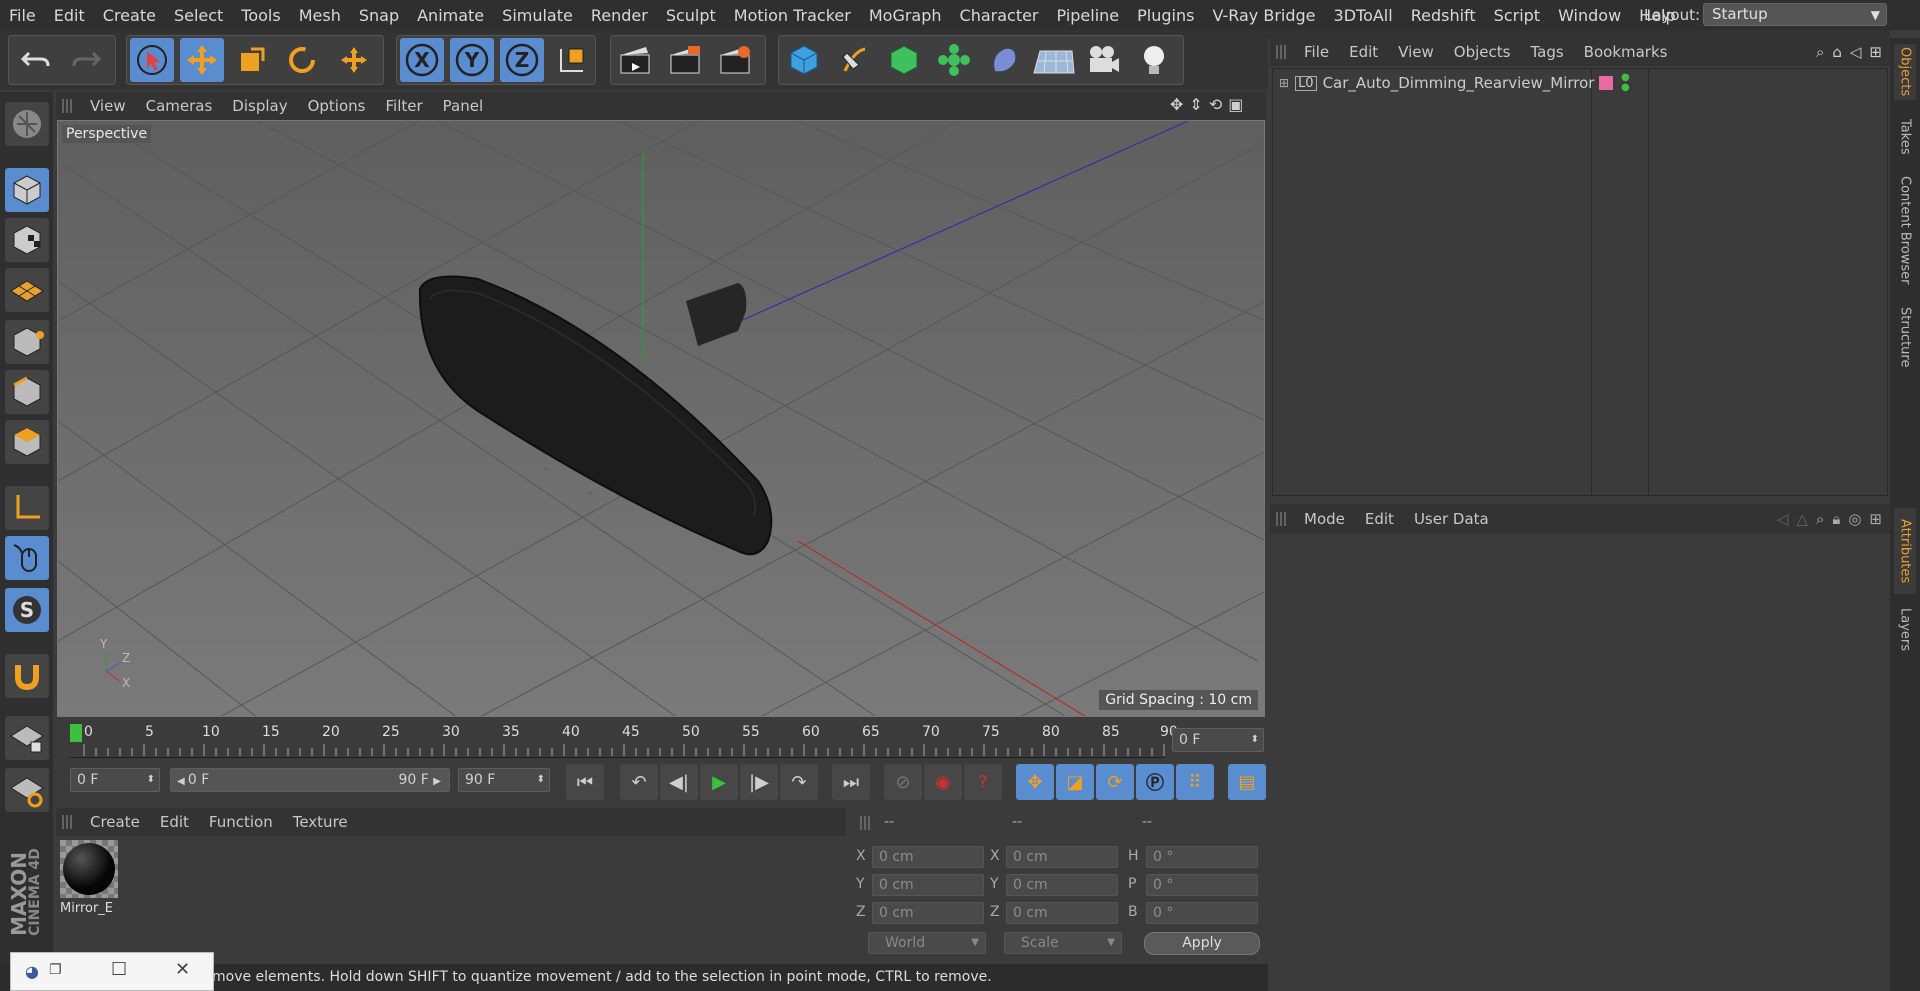 This screenshot has height=991, width=1920. What do you see at coordinates (27, 442) in the screenshot?
I see `polygon-mode-button` at bounding box center [27, 442].